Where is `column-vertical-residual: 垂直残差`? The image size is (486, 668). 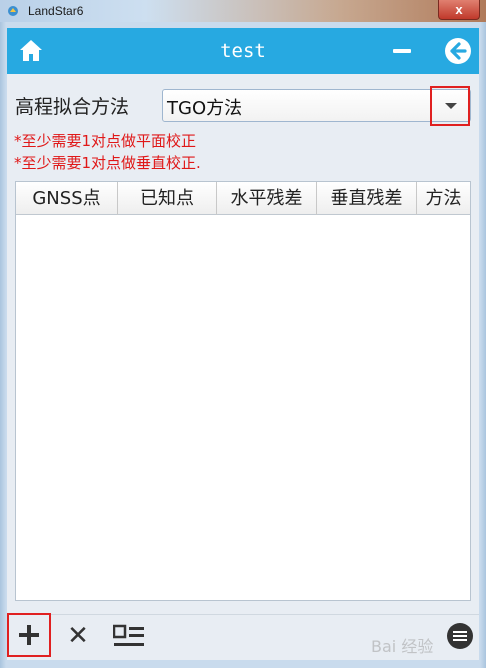
column-vertical-residual: 垂直残差 is located at coordinates (367, 198).